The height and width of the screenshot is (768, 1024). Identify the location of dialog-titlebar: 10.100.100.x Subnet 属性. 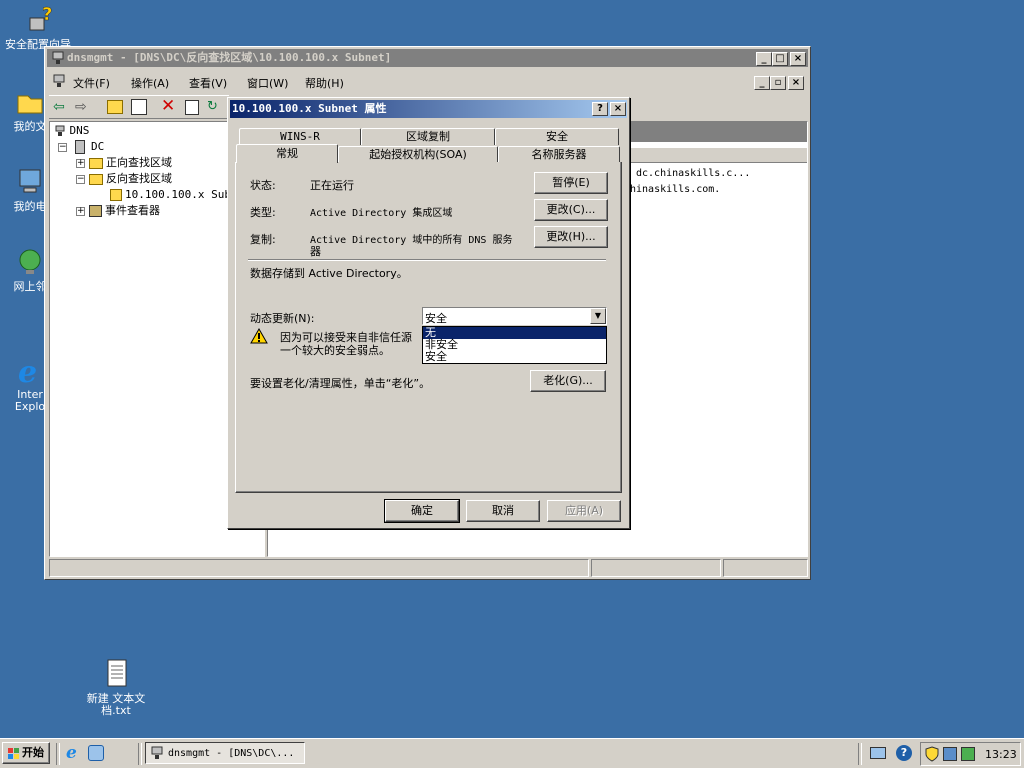
(428, 109).